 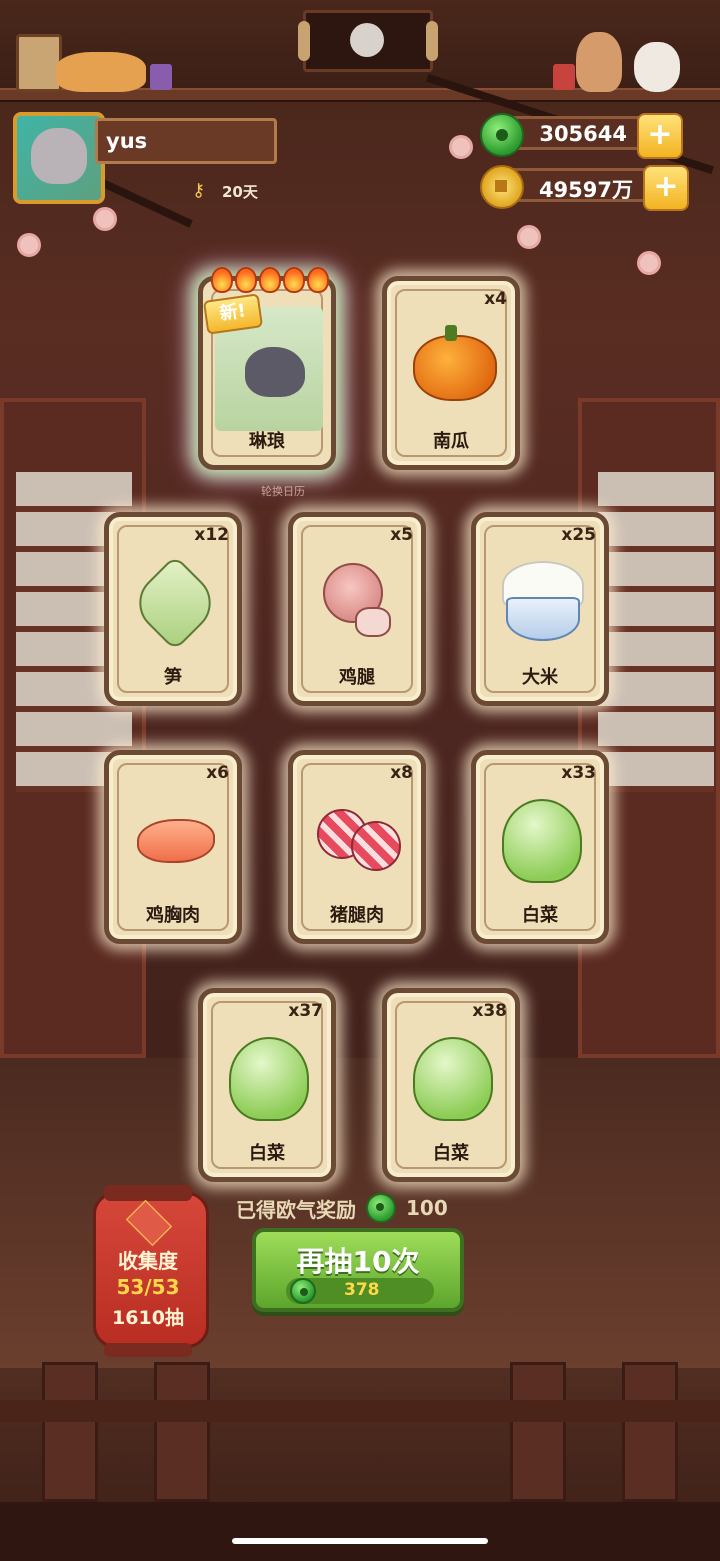 I want to click on card-label: 鸡胸肉, so click(x=173, y=915).